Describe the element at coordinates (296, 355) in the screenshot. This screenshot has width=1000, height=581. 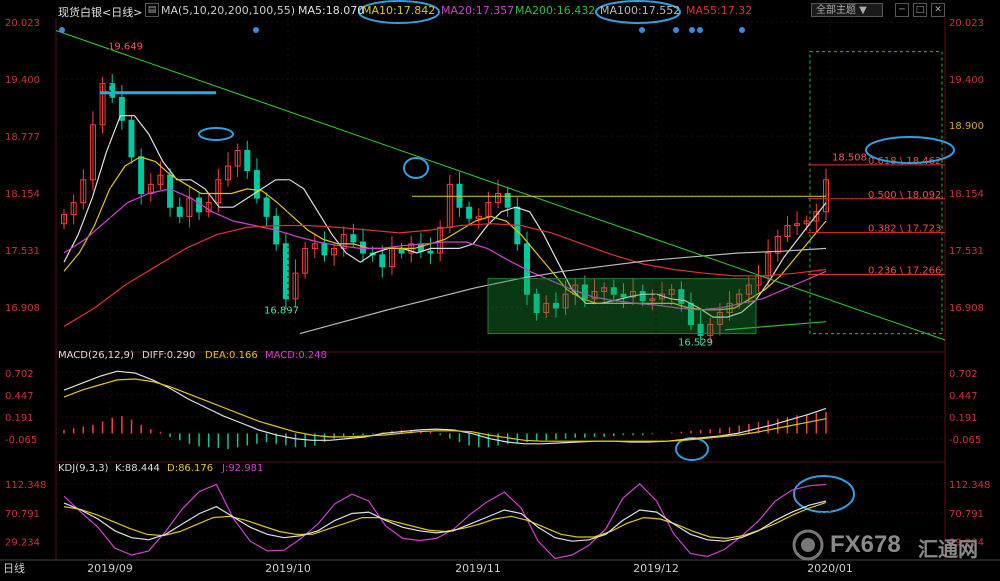
I see `macd-value: MACD:0.248` at that location.